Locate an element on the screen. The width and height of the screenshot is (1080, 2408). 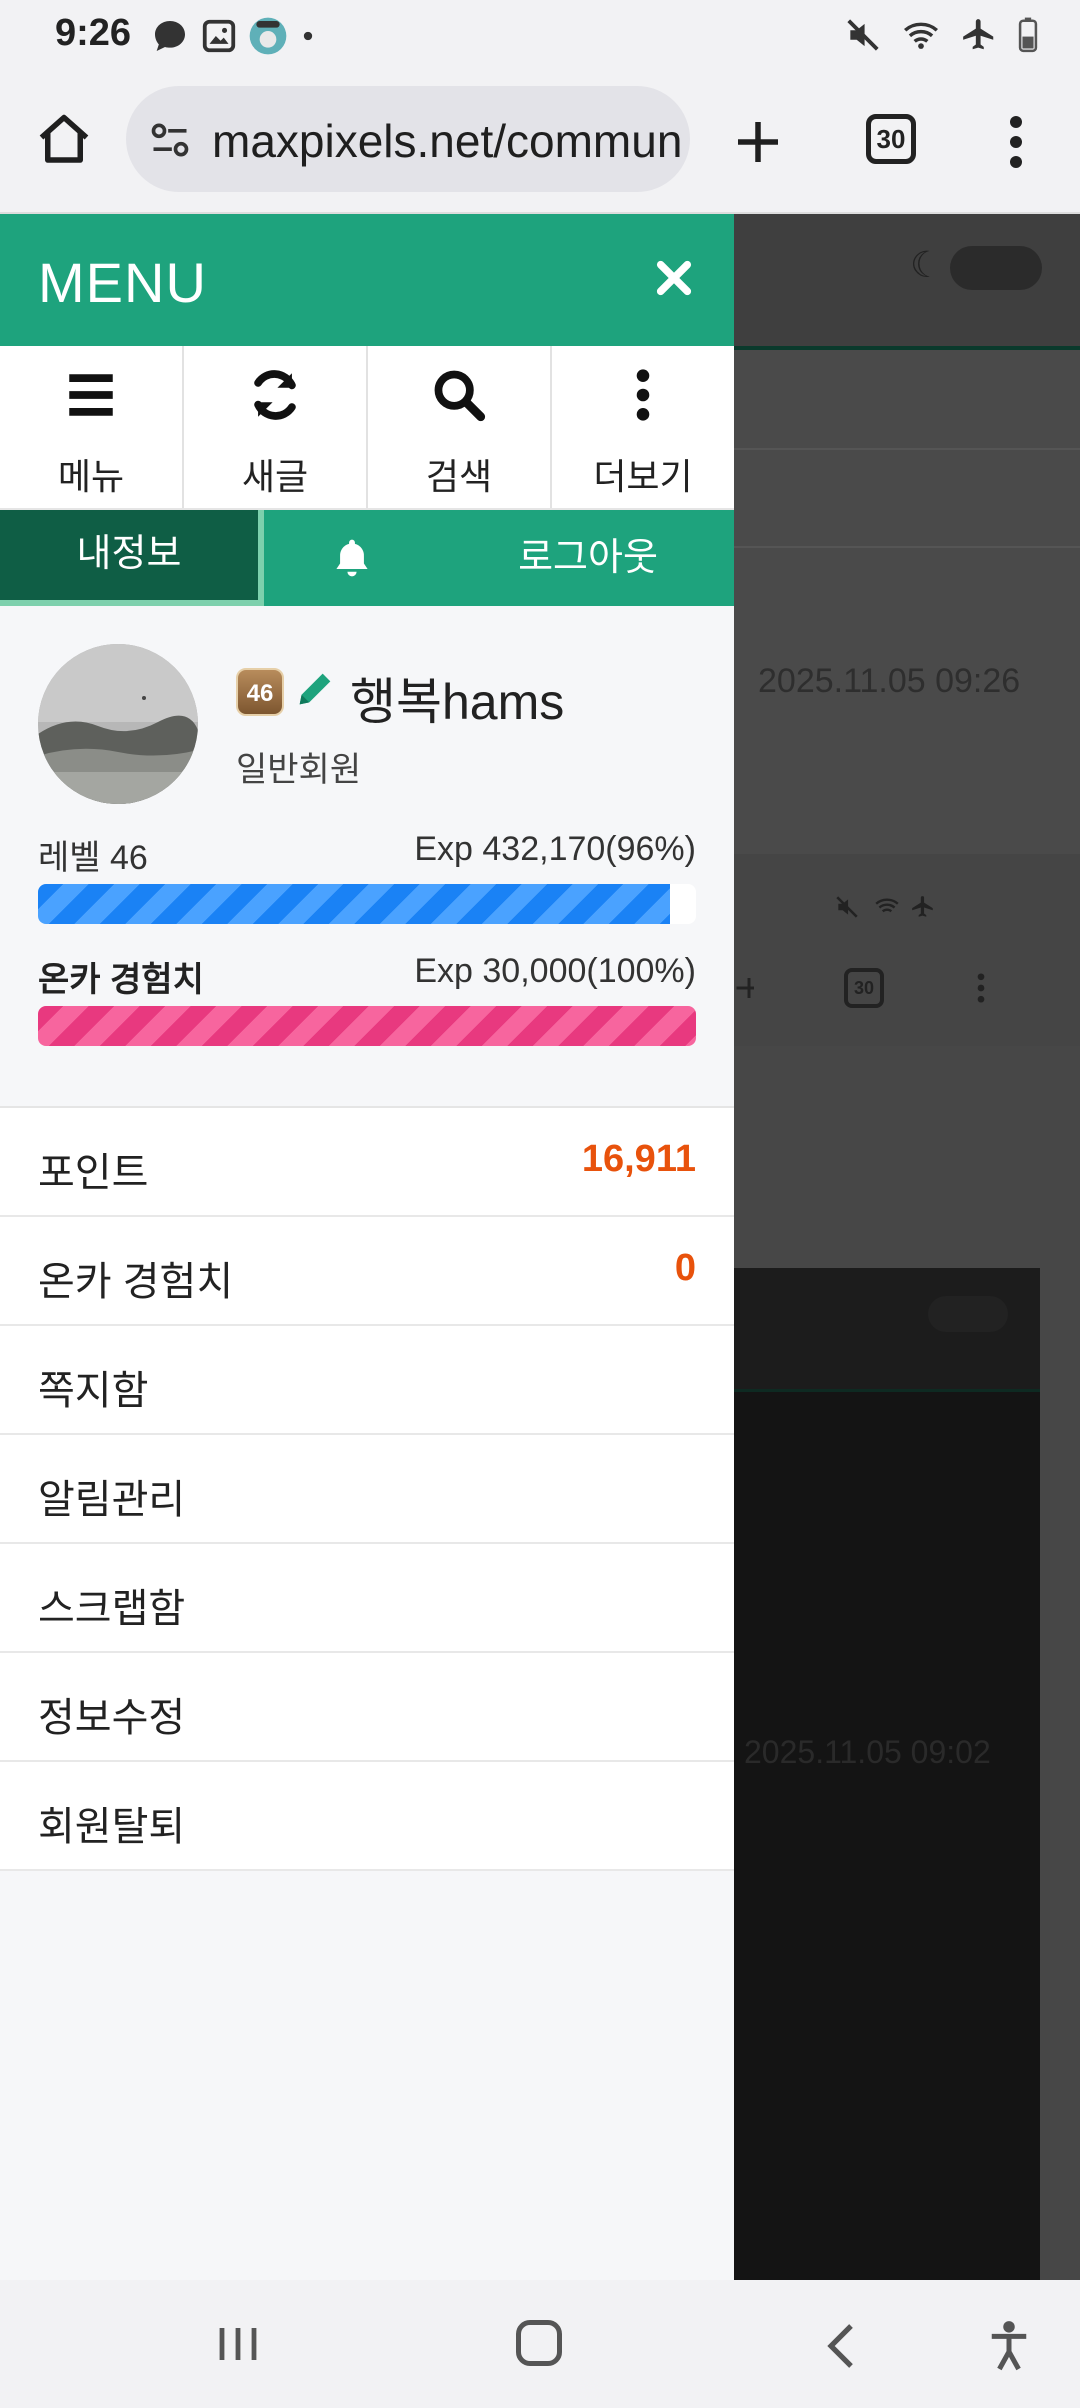
home-button is located at coordinates (539, 2343).